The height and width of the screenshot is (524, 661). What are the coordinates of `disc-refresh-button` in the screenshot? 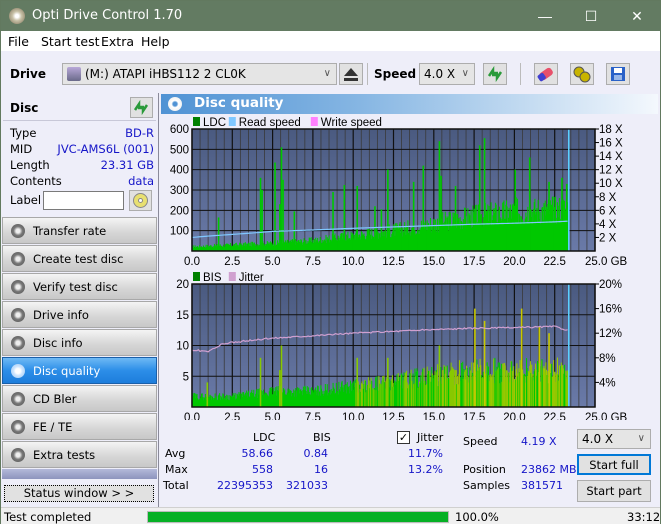 It's located at (141, 107).